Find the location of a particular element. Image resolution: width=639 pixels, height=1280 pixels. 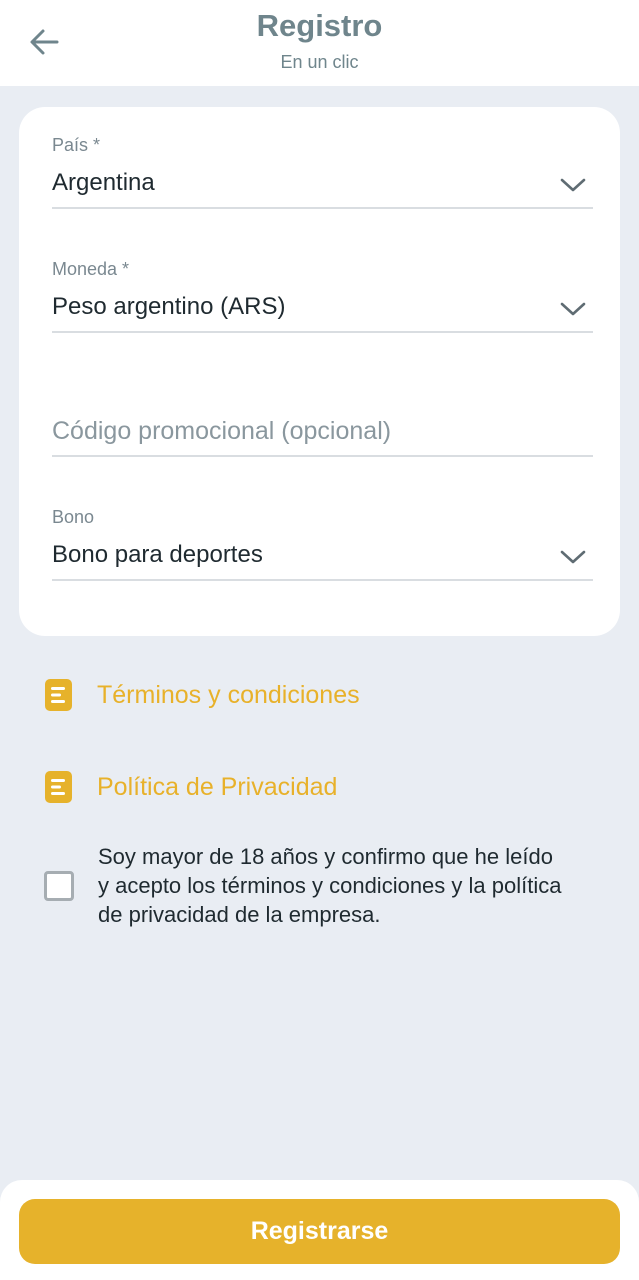

terms-link: Términos y condiciones is located at coordinates (202, 695).